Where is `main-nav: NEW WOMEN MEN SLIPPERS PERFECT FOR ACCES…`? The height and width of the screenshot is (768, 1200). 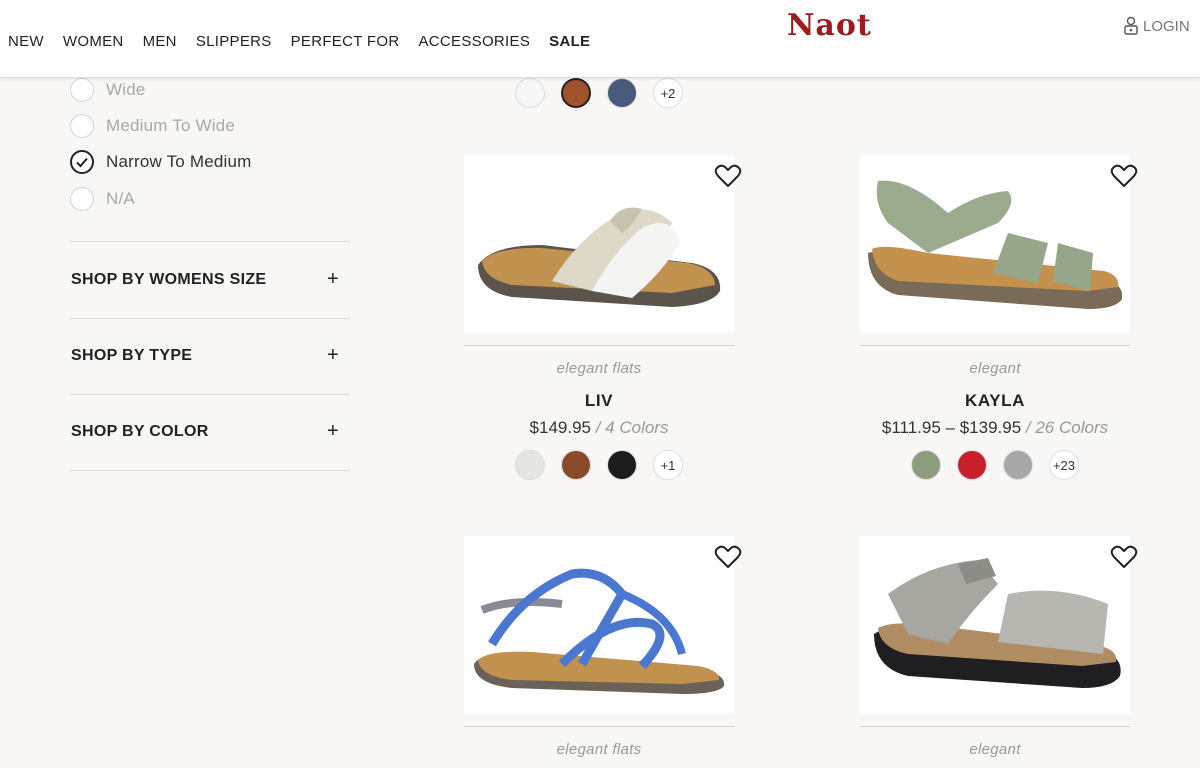 main-nav: NEW WOMEN MEN SLIPPERS PERFECT FOR ACCES… is located at coordinates (299, 41).